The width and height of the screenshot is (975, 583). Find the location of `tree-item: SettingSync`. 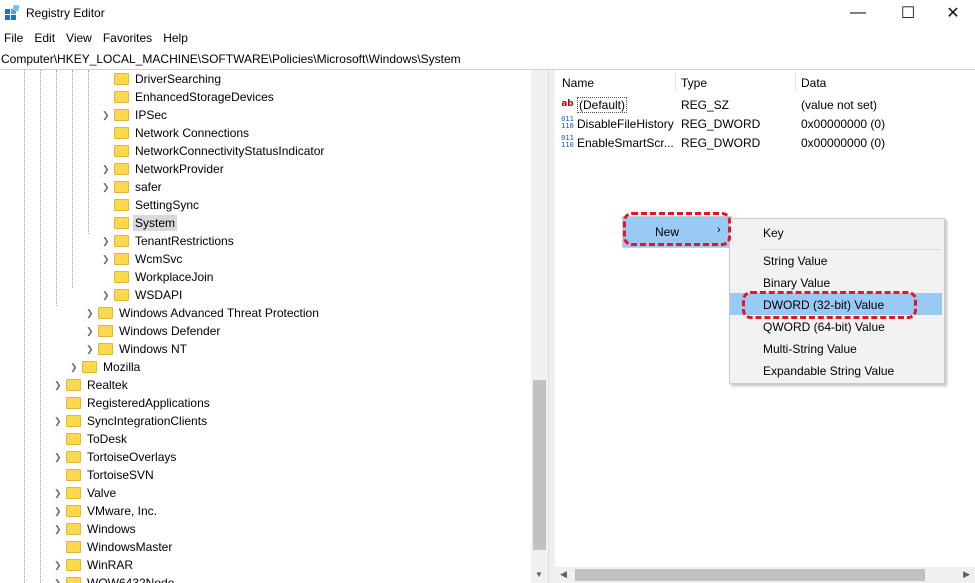

tree-item: SettingSync is located at coordinates (157, 205).